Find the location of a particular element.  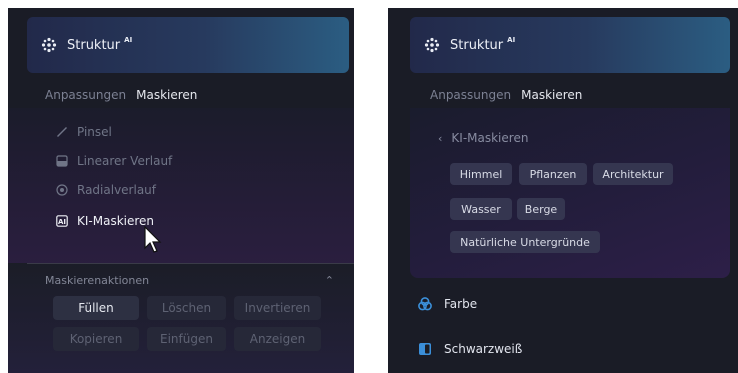

ai-mask-icon: AI is located at coordinates (62, 221).